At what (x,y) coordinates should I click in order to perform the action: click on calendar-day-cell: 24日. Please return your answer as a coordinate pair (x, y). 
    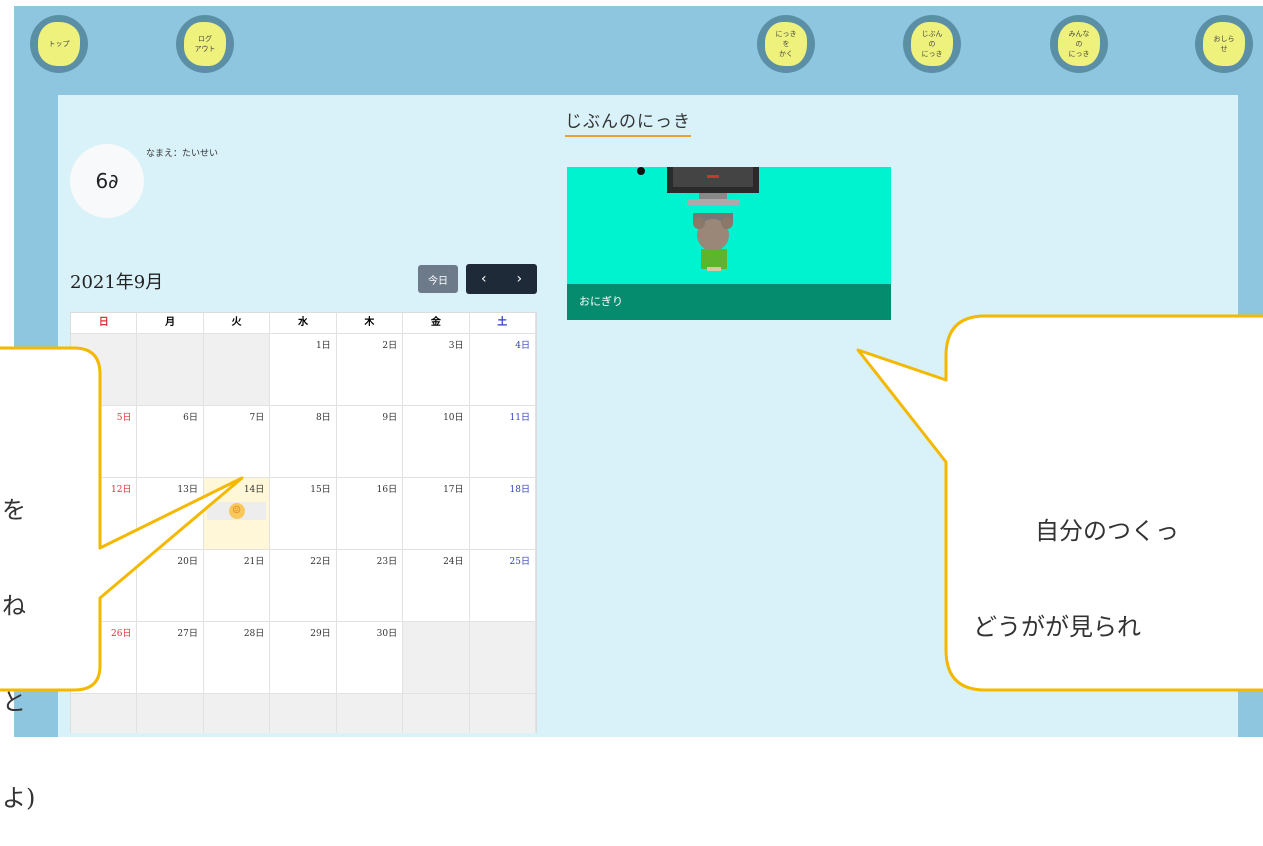
    Looking at the image, I should click on (436, 585).